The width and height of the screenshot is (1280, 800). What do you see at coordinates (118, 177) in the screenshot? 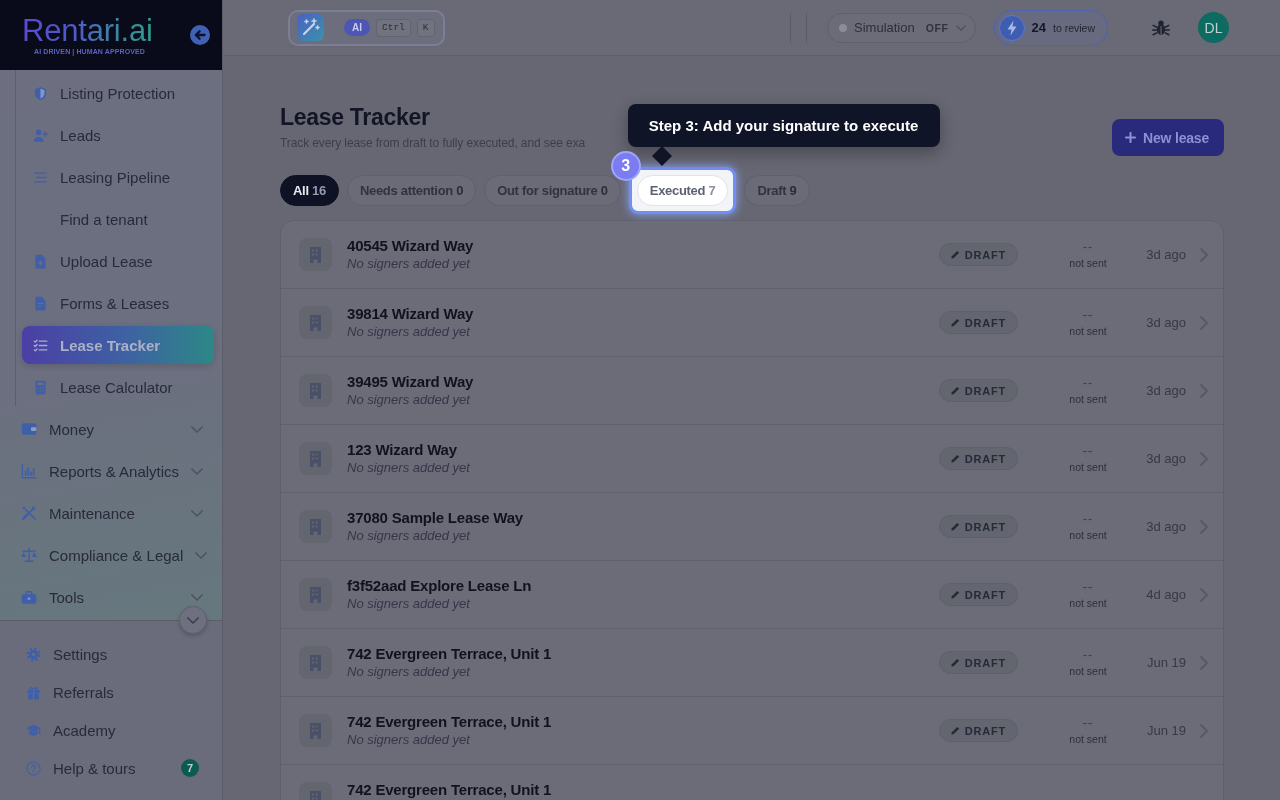
I see `nav-item: Leasing Pipeline` at bounding box center [118, 177].